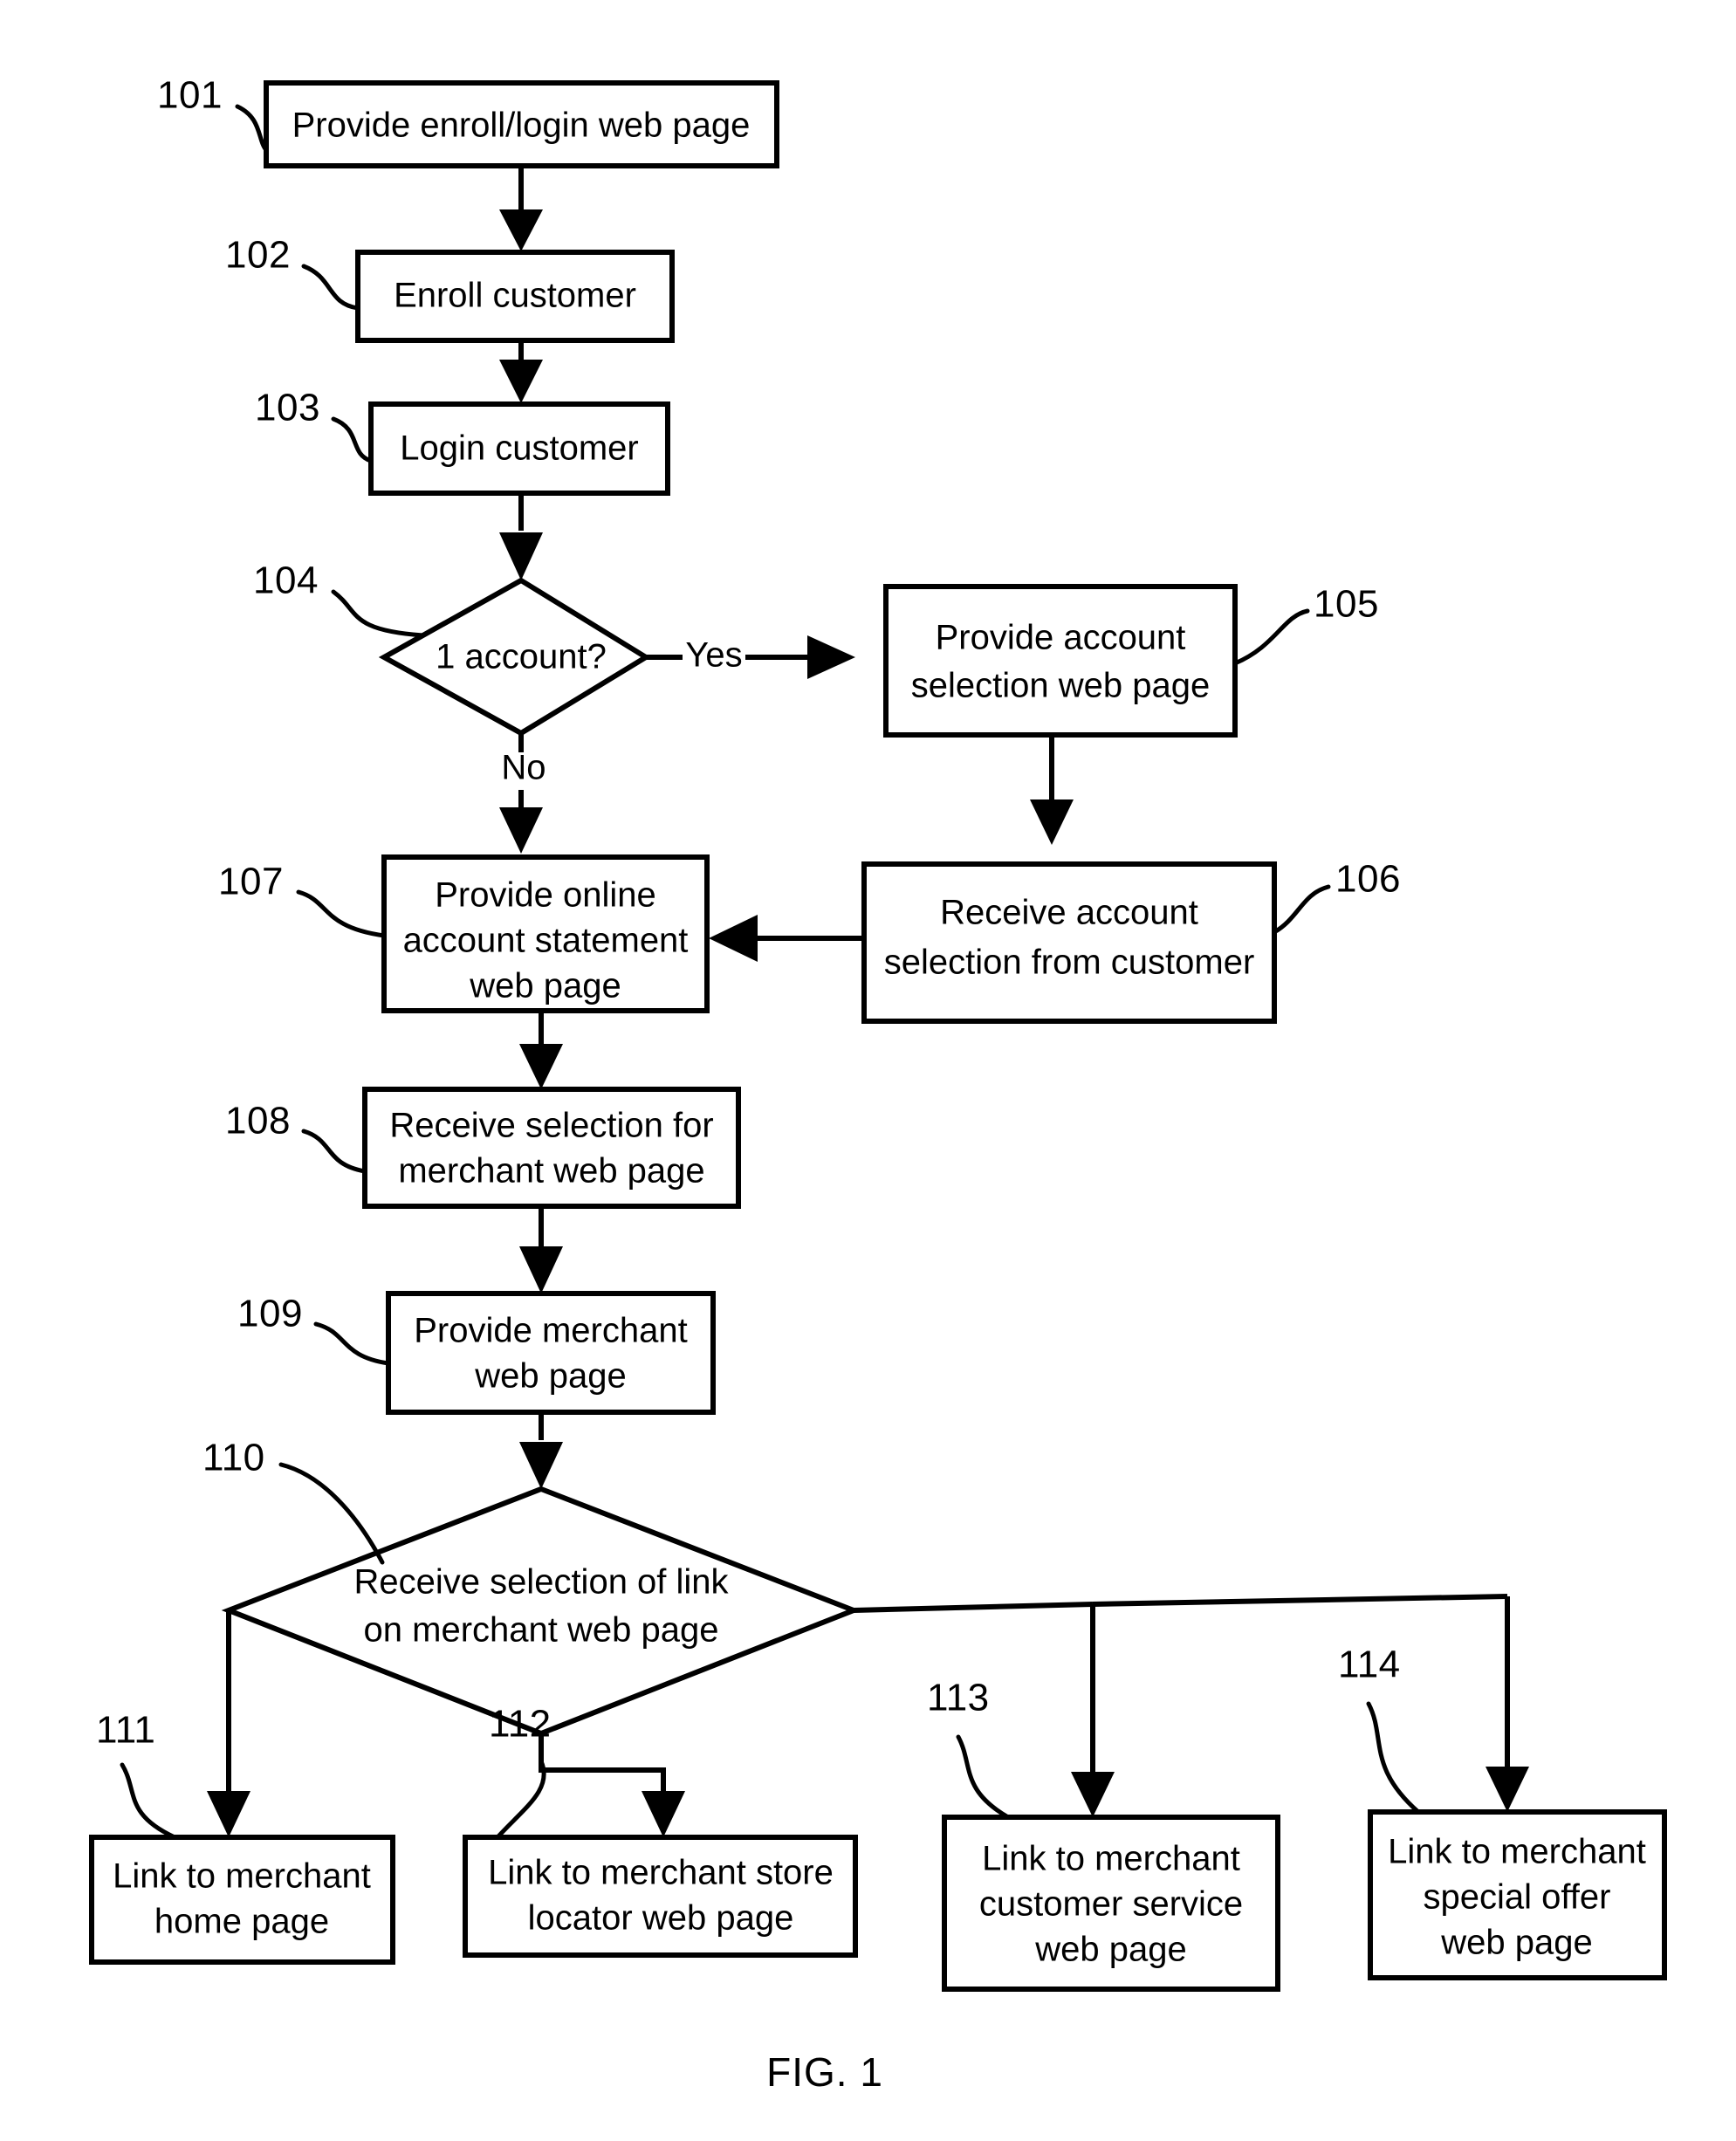 The width and height of the screenshot is (1736, 2141). I want to click on ref-number-113: 113, so click(958, 1698).